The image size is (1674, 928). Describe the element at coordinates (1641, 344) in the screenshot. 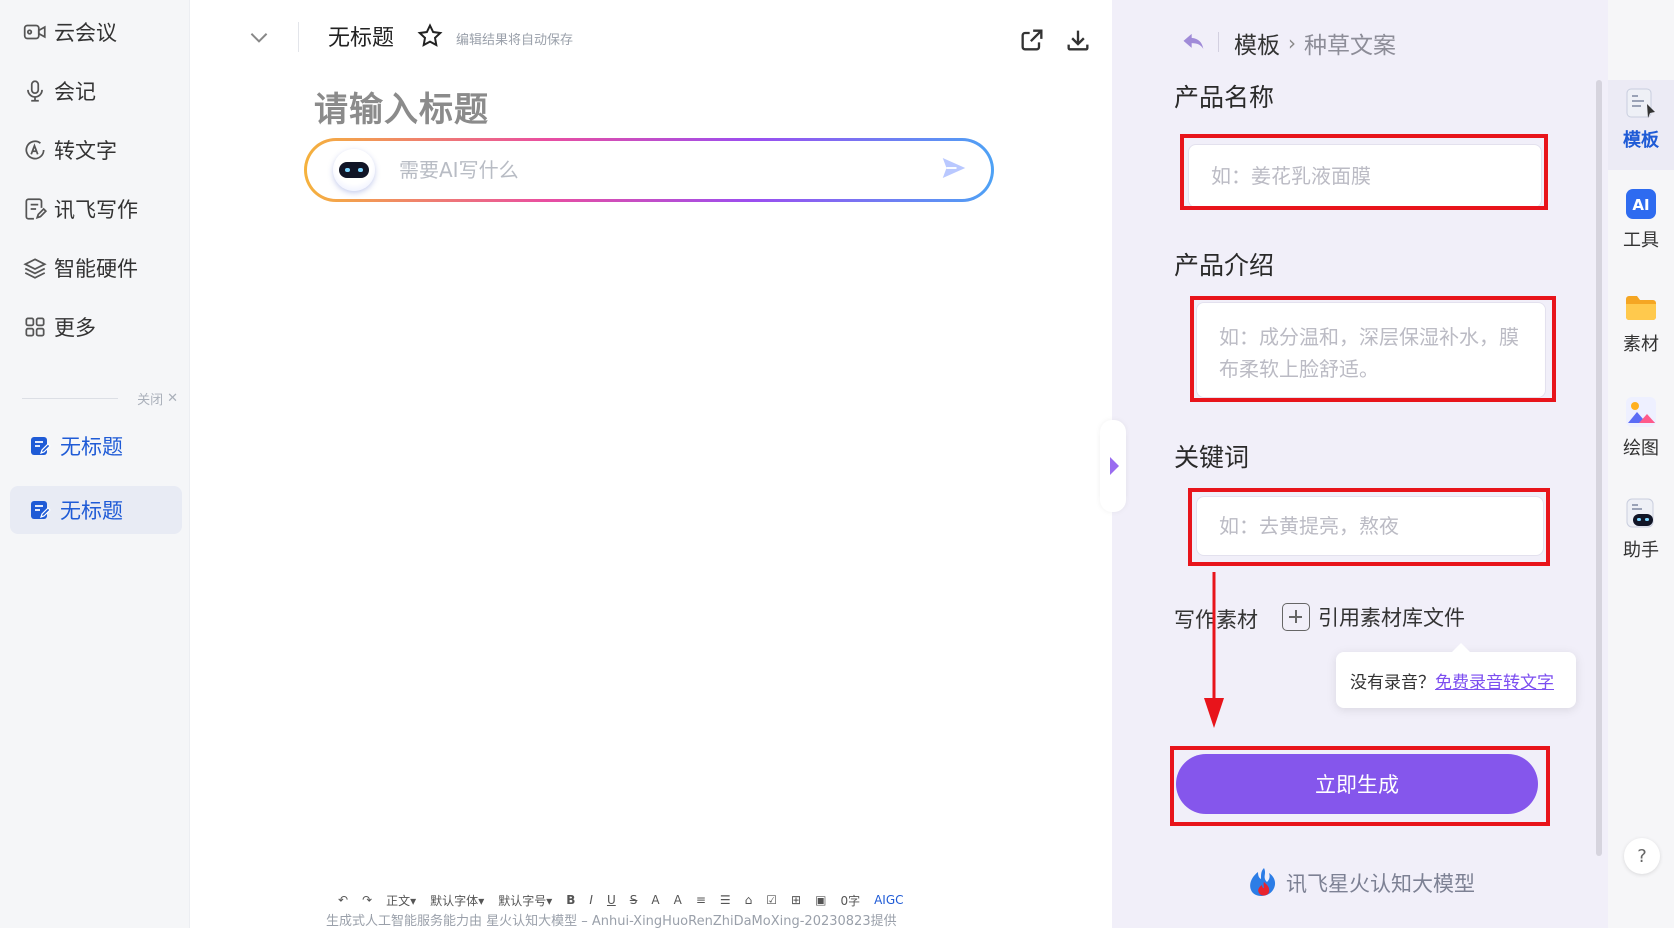

I see `rail-item-label: 素材` at that location.